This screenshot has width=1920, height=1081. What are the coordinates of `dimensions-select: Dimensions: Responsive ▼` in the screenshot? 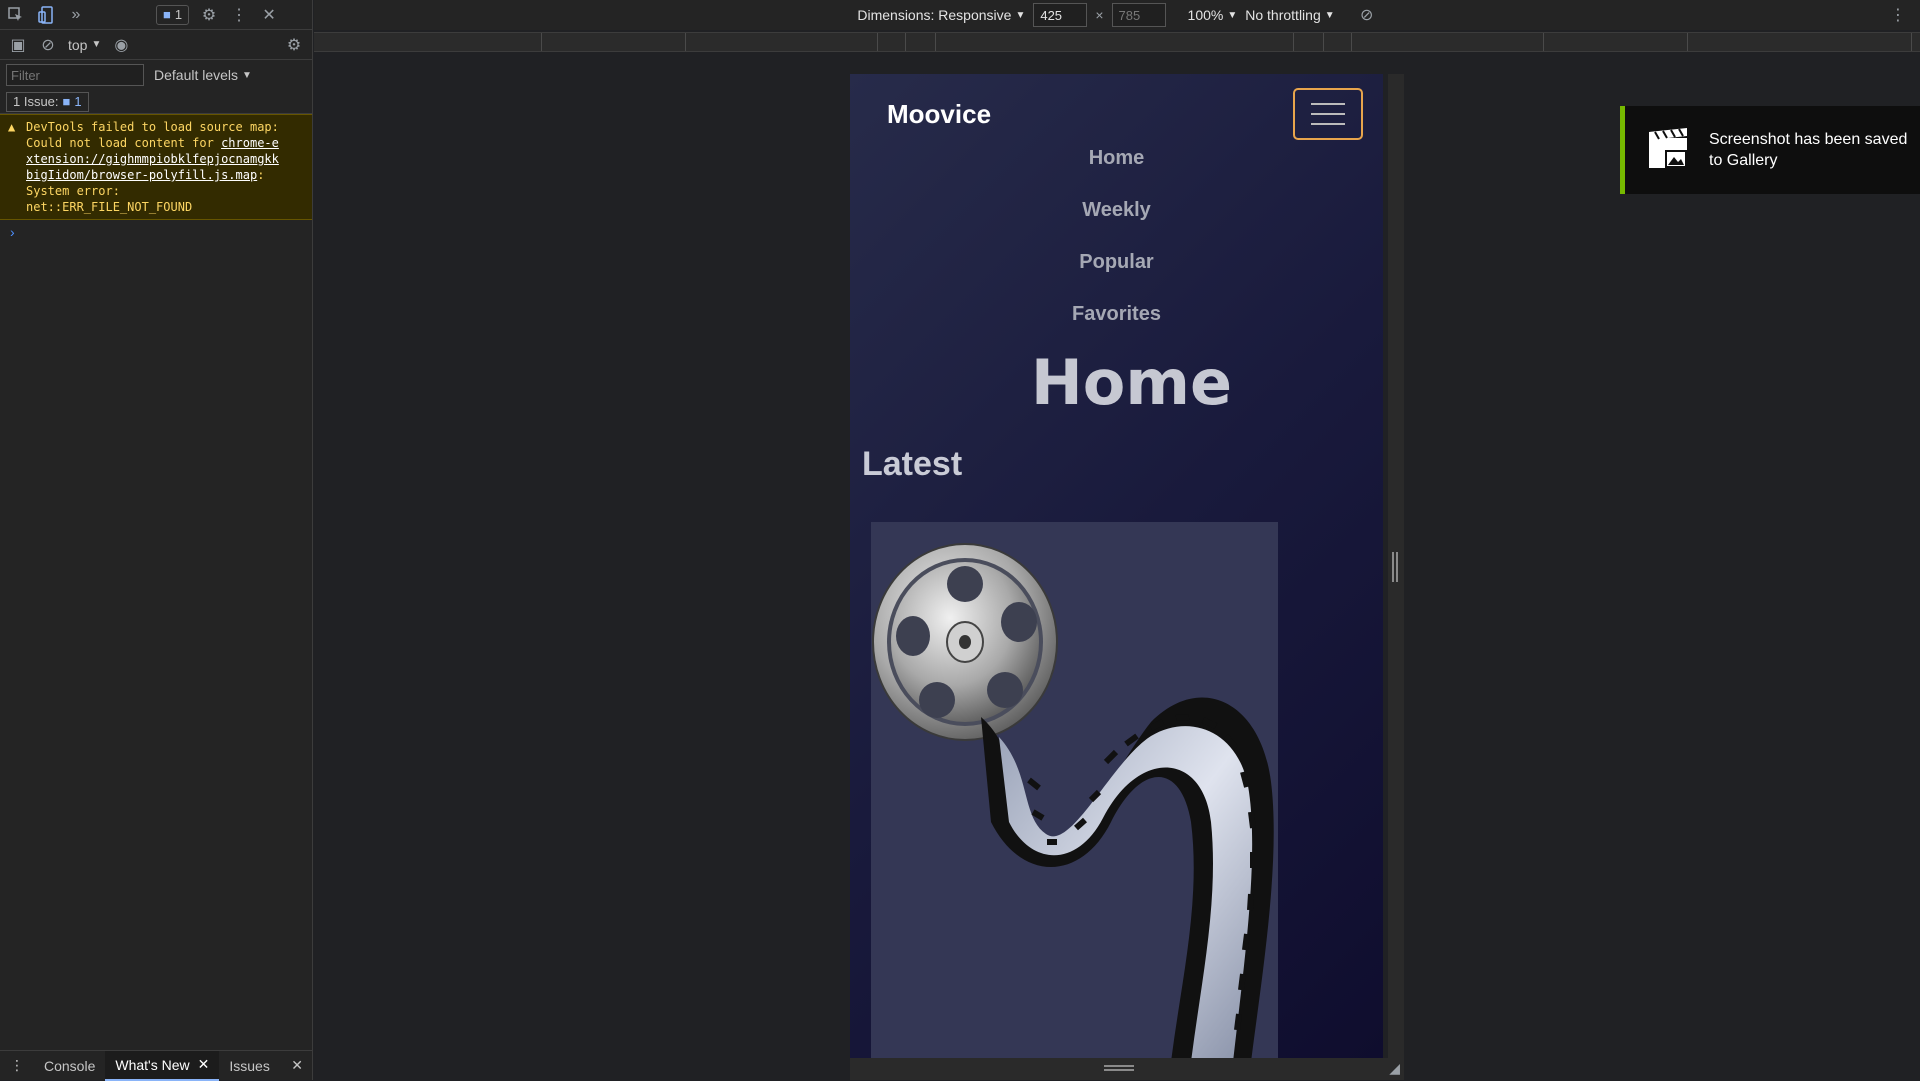 It's located at (941, 15).